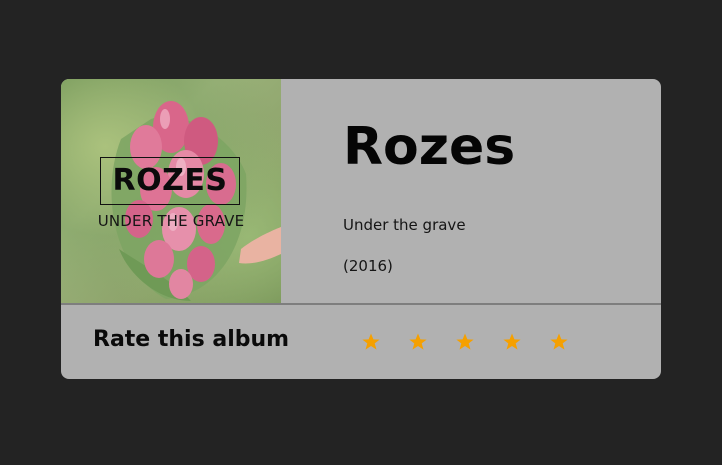 This screenshot has height=465, width=722. I want to click on cover-subtitle: UNDER THE GRAVE, so click(171, 221).